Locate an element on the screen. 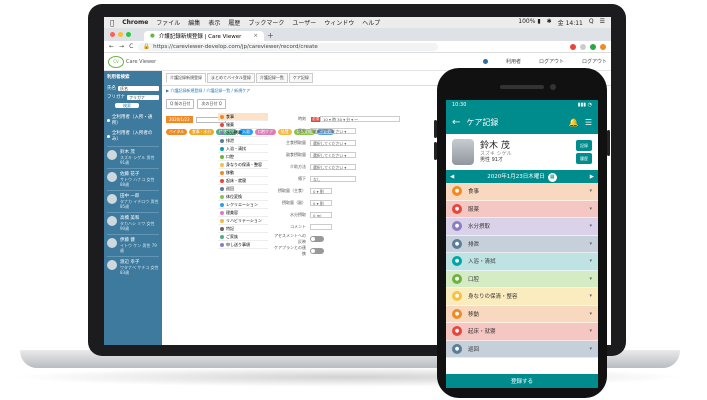  category-item: リハビリテーション is located at coordinates (243, 221).